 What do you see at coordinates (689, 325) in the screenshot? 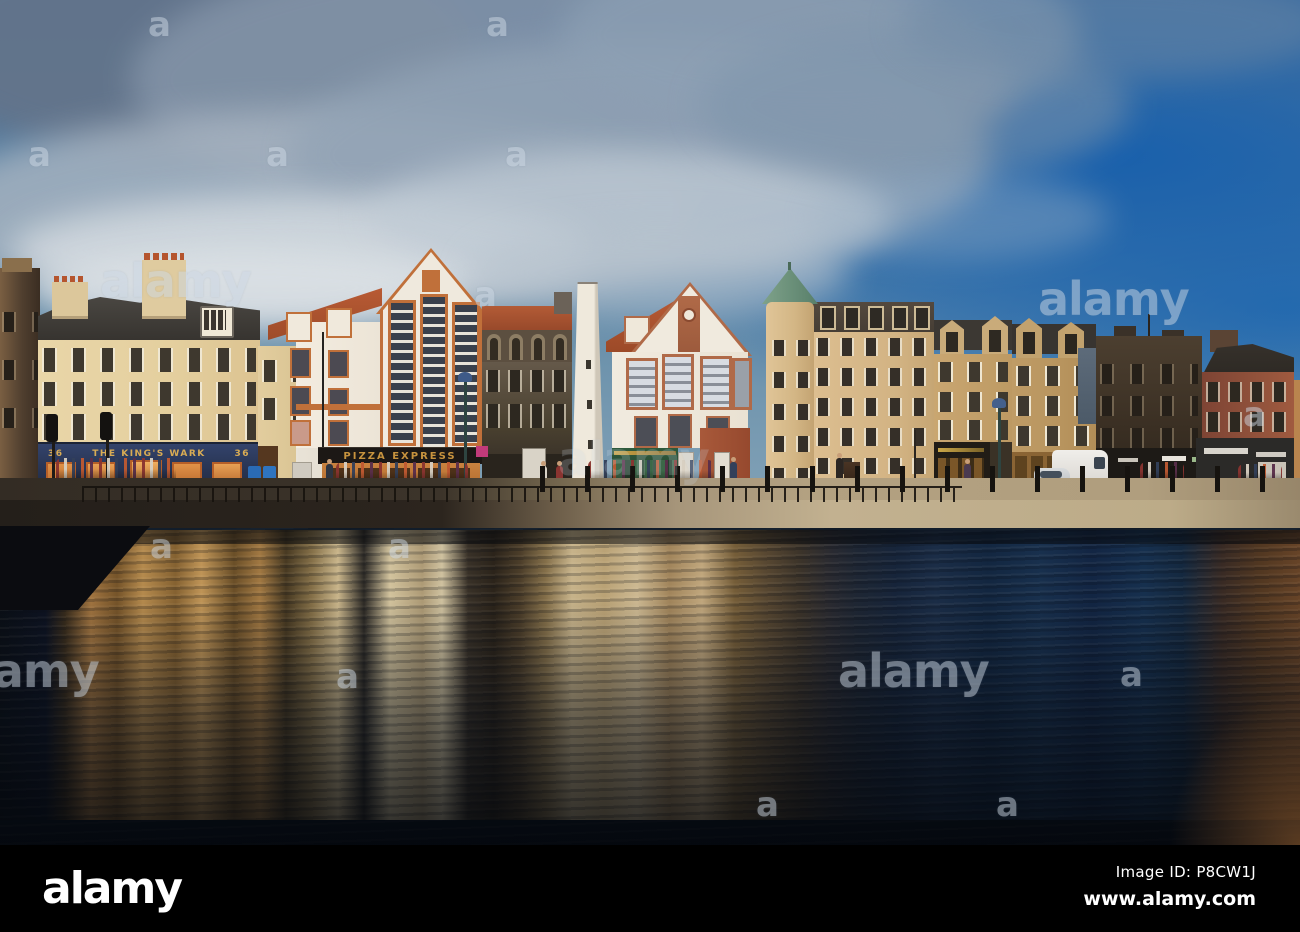
I see `gable-crest` at bounding box center [689, 325].